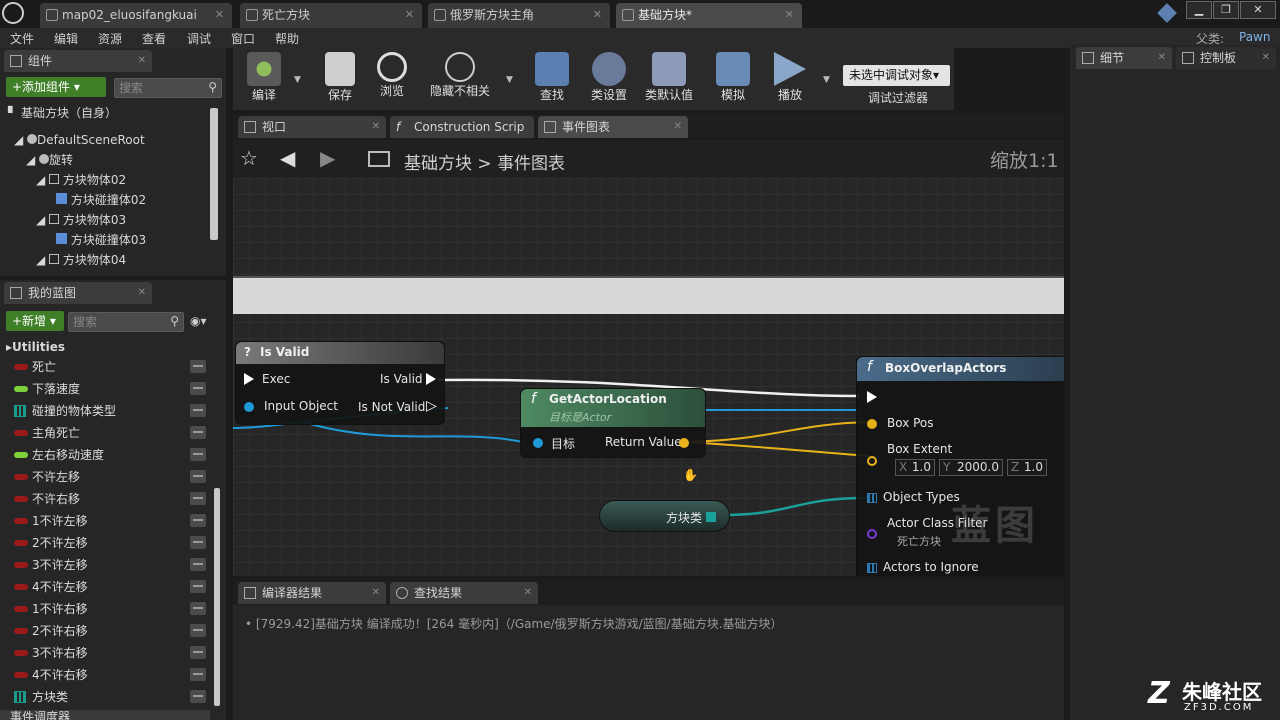 This screenshot has width=1280, height=720. What do you see at coordinates (110, 477) in the screenshot?
I see `variable-item: 不许左移` at bounding box center [110, 477].